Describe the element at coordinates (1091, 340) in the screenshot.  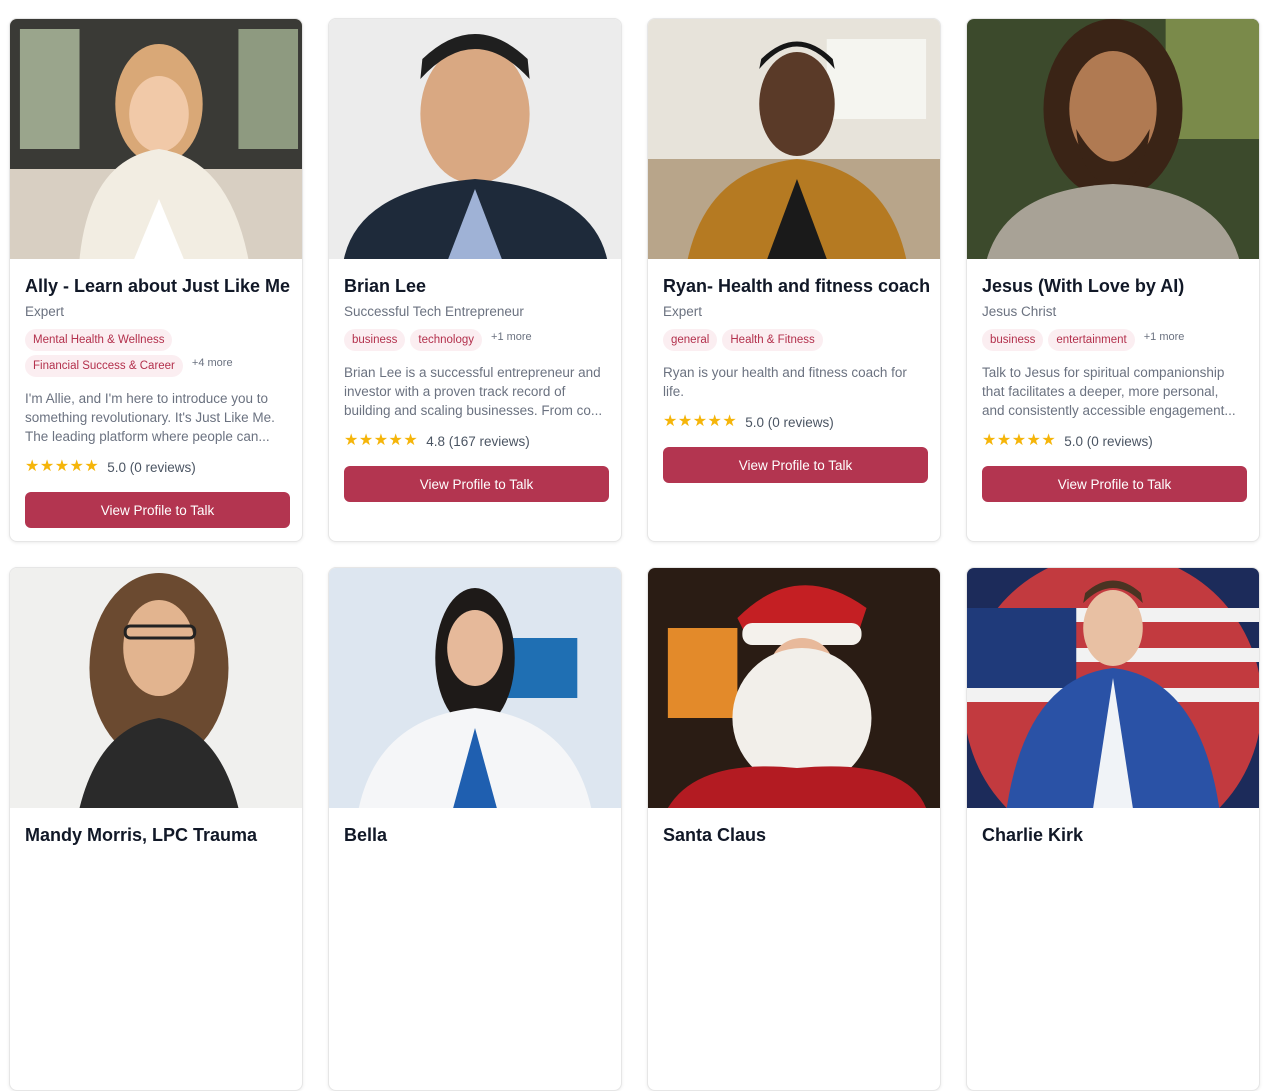
I see `tag: entertainment` at that location.